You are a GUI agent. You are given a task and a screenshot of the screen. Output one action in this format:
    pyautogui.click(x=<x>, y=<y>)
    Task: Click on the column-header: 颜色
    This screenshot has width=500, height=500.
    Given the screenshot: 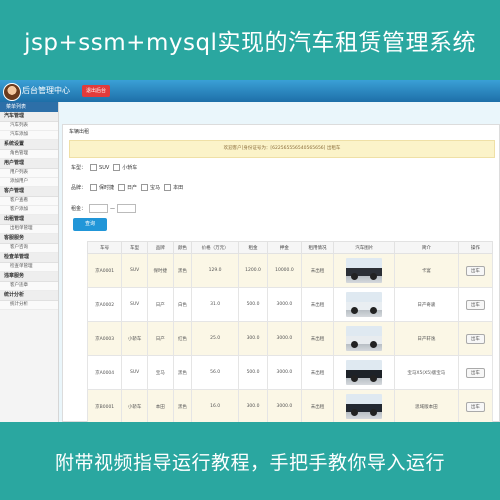 What is the action you would take?
    pyautogui.click(x=182, y=247)
    